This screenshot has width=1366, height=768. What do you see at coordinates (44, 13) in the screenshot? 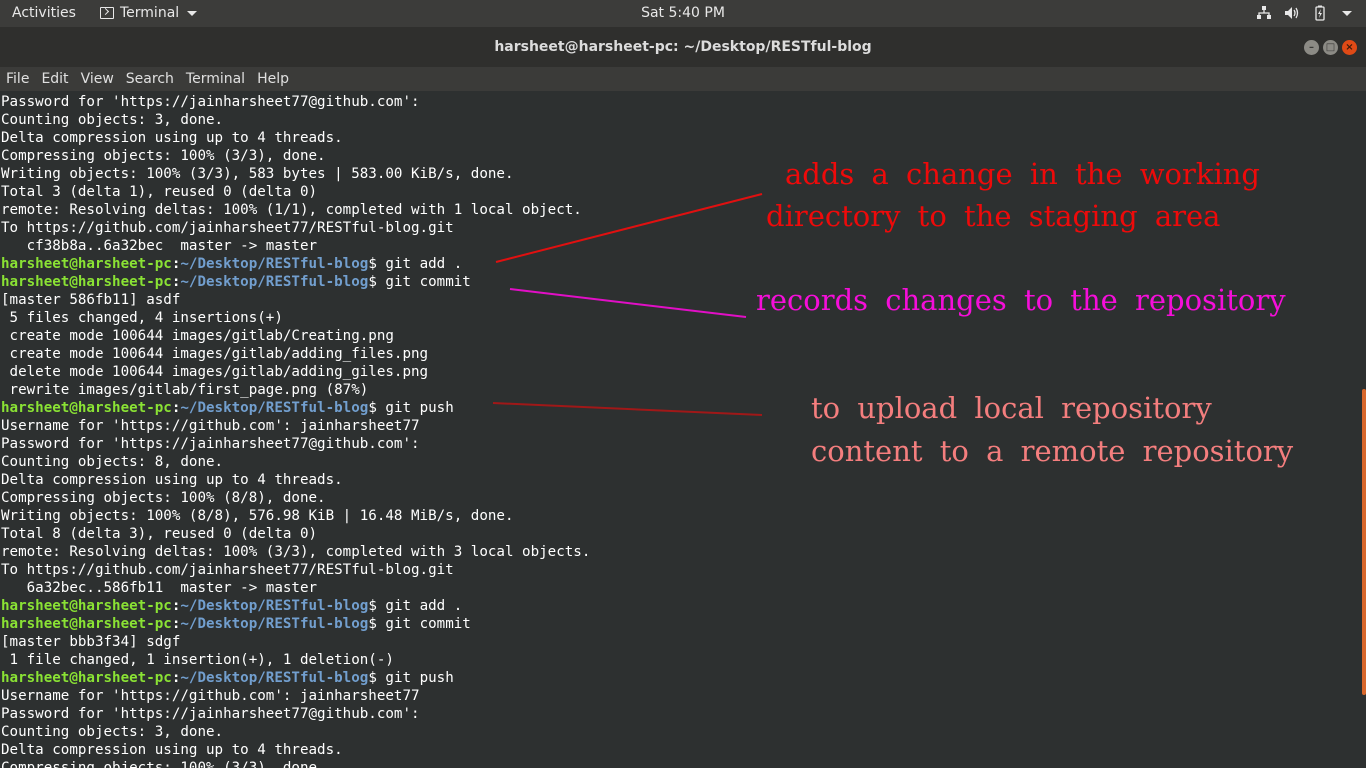
I see `activities-button: Activities` at bounding box center [44, 13].